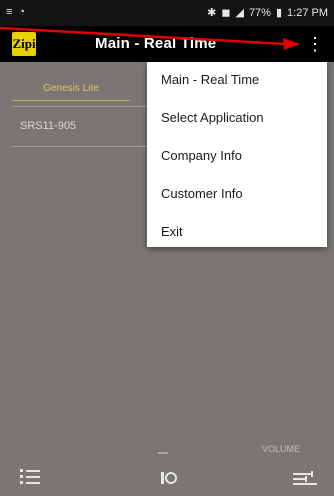 This screenshot has height=496, width=334. Describe the element at coordinates (71, 88) in the screenshot. I see `device-item: Genesis Lite` at that location.